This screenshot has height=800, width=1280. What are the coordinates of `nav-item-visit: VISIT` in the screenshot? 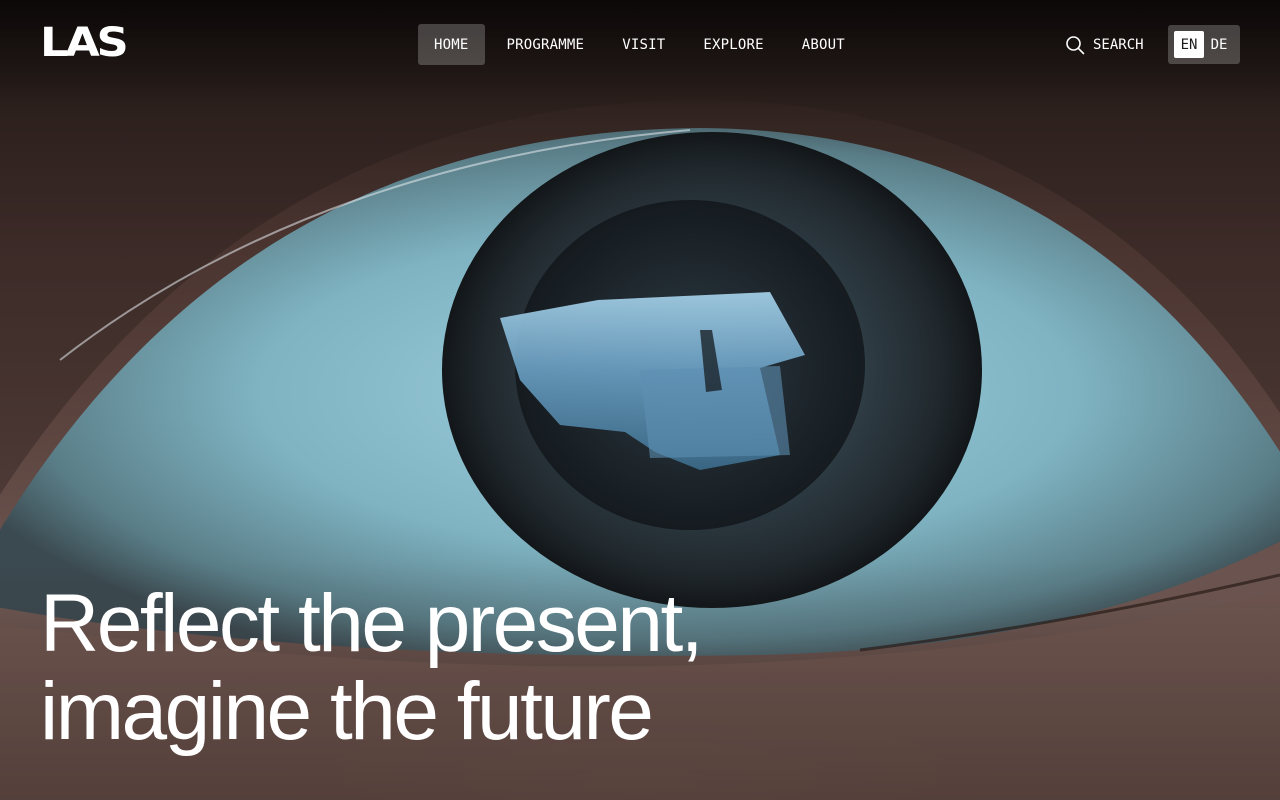 It's located at (643, 44).